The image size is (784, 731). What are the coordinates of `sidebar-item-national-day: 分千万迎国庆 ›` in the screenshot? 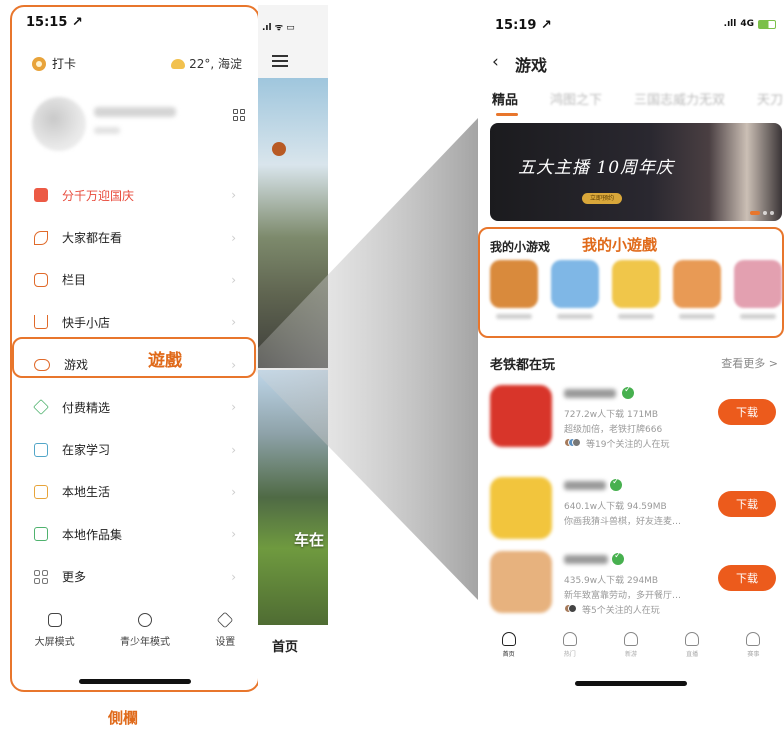 It's located at (135, 195).